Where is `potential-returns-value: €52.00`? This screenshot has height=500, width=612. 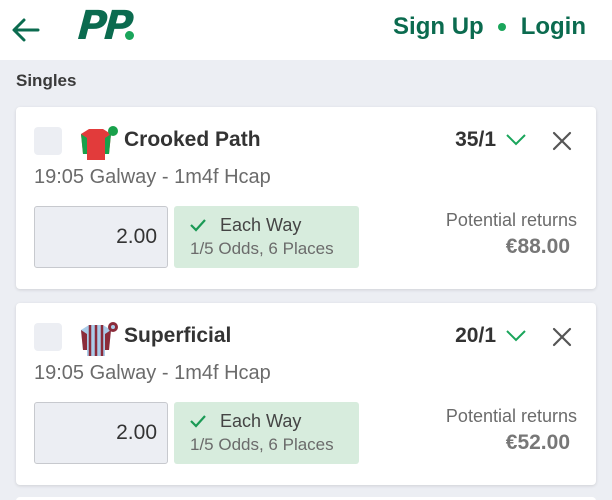
potential-returns-value: €52.00 is located at coordinates (537, 442).